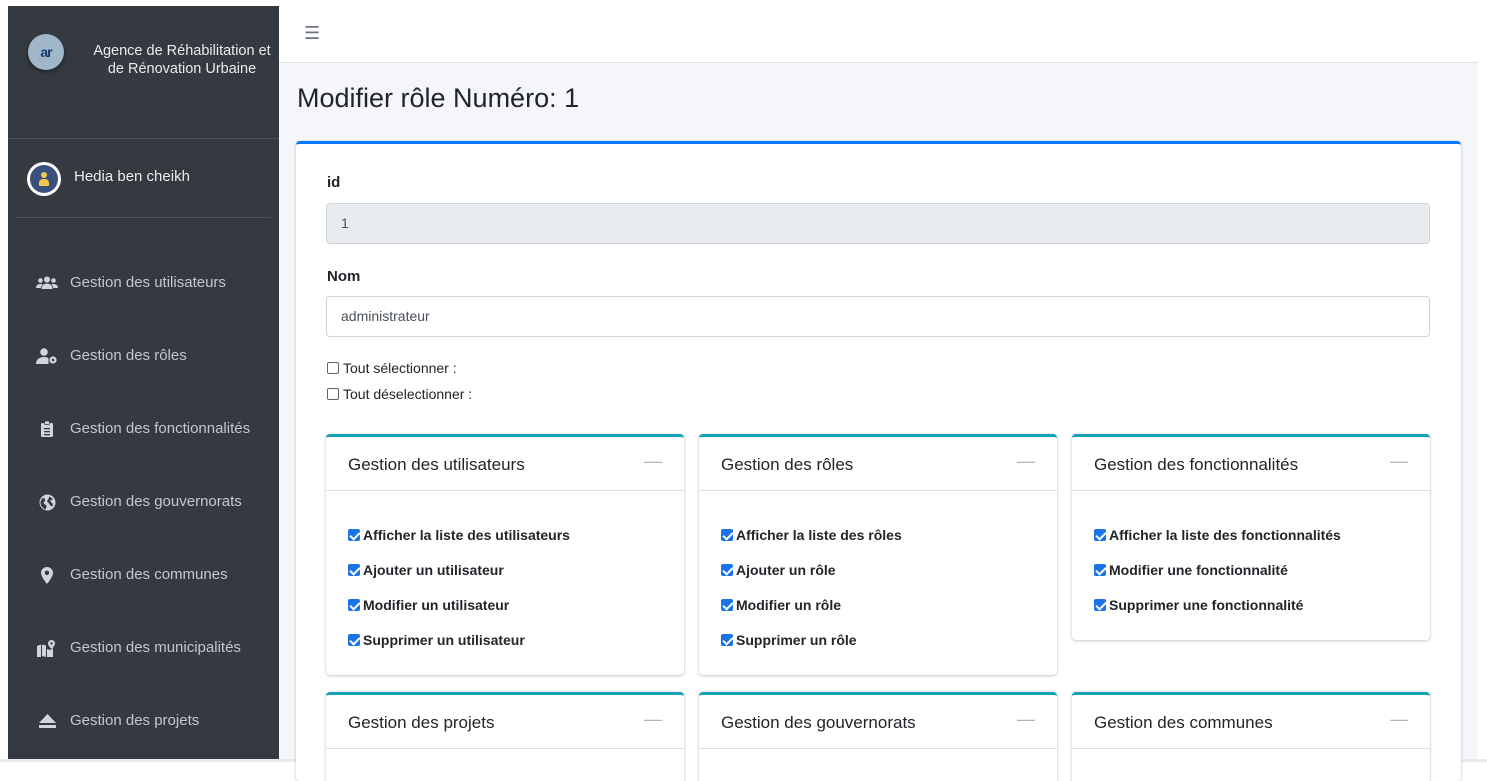 Image resolution: width=1487 pixels, height=781 pixels. I want to click on permission-checkbox: Supprimer une fonctionnalité, so click(1262, 604).